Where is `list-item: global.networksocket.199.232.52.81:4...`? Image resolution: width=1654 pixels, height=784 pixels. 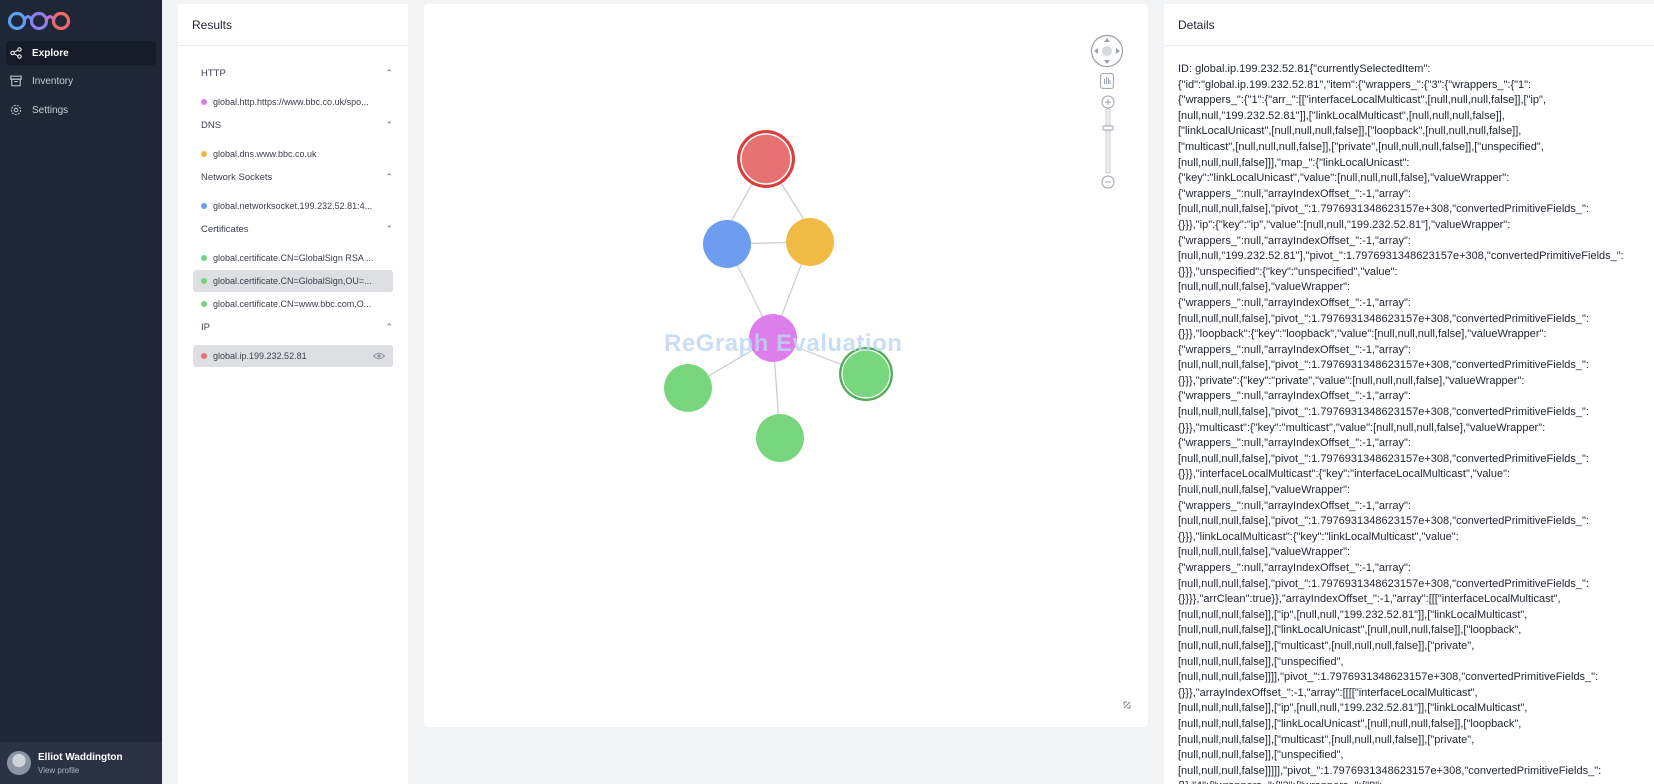 list-item: global.networksocket.199.232.52.81:4... is located at coordinates (293, 206).